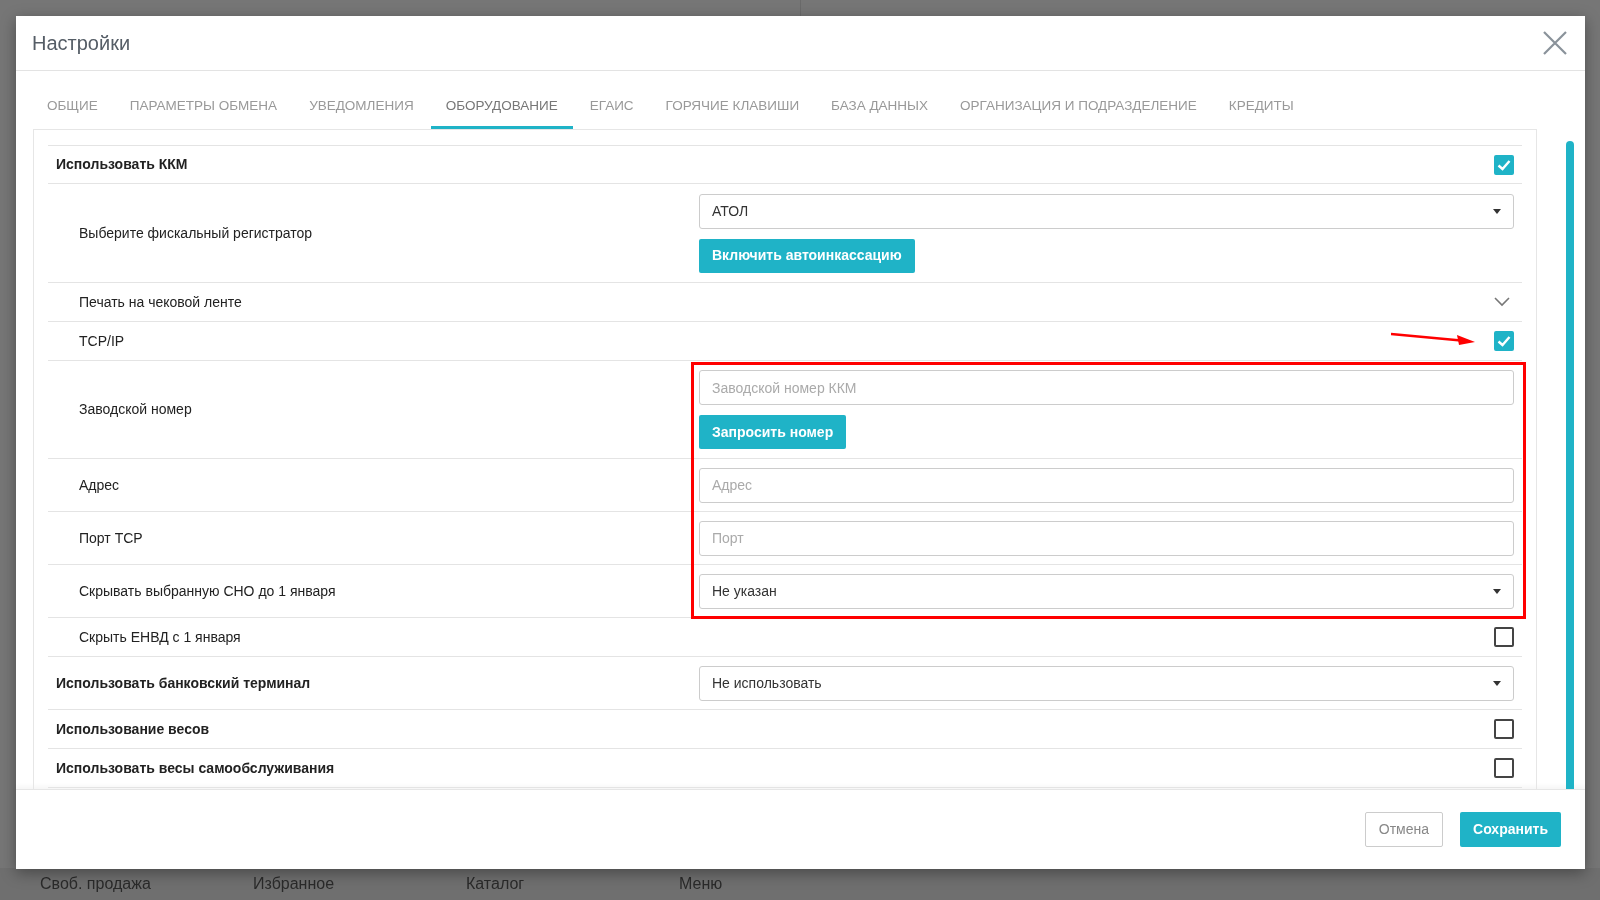 This screenshot has width=1600, height=900. I want to click on close-icon, so click(1555, 43).